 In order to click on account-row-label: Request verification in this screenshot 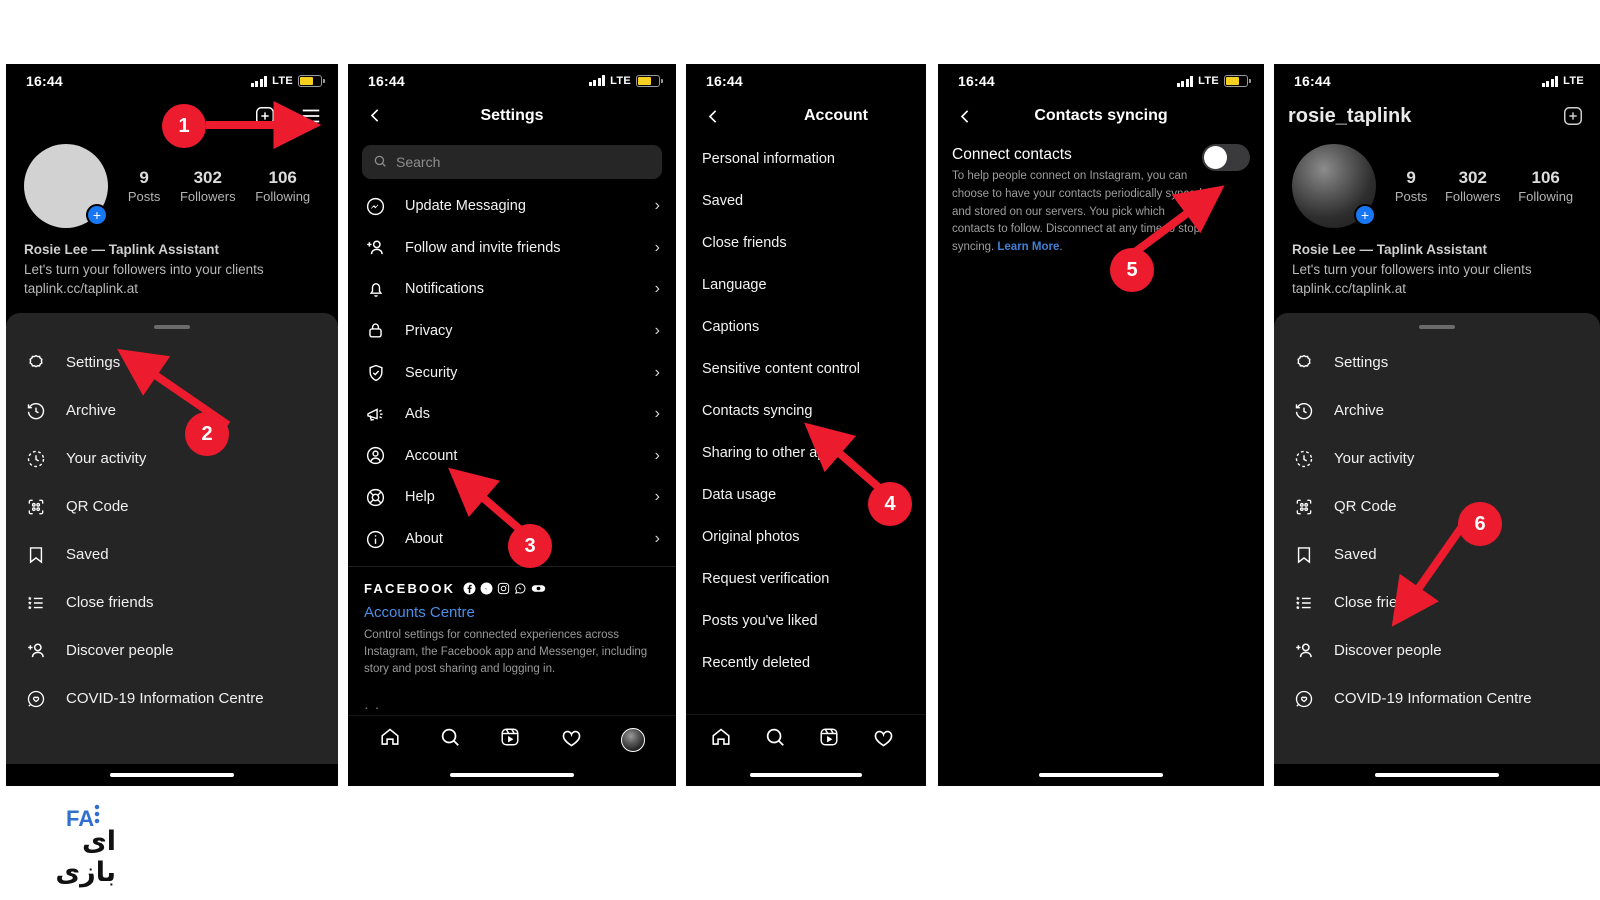, I will do `click(766, 579)`.